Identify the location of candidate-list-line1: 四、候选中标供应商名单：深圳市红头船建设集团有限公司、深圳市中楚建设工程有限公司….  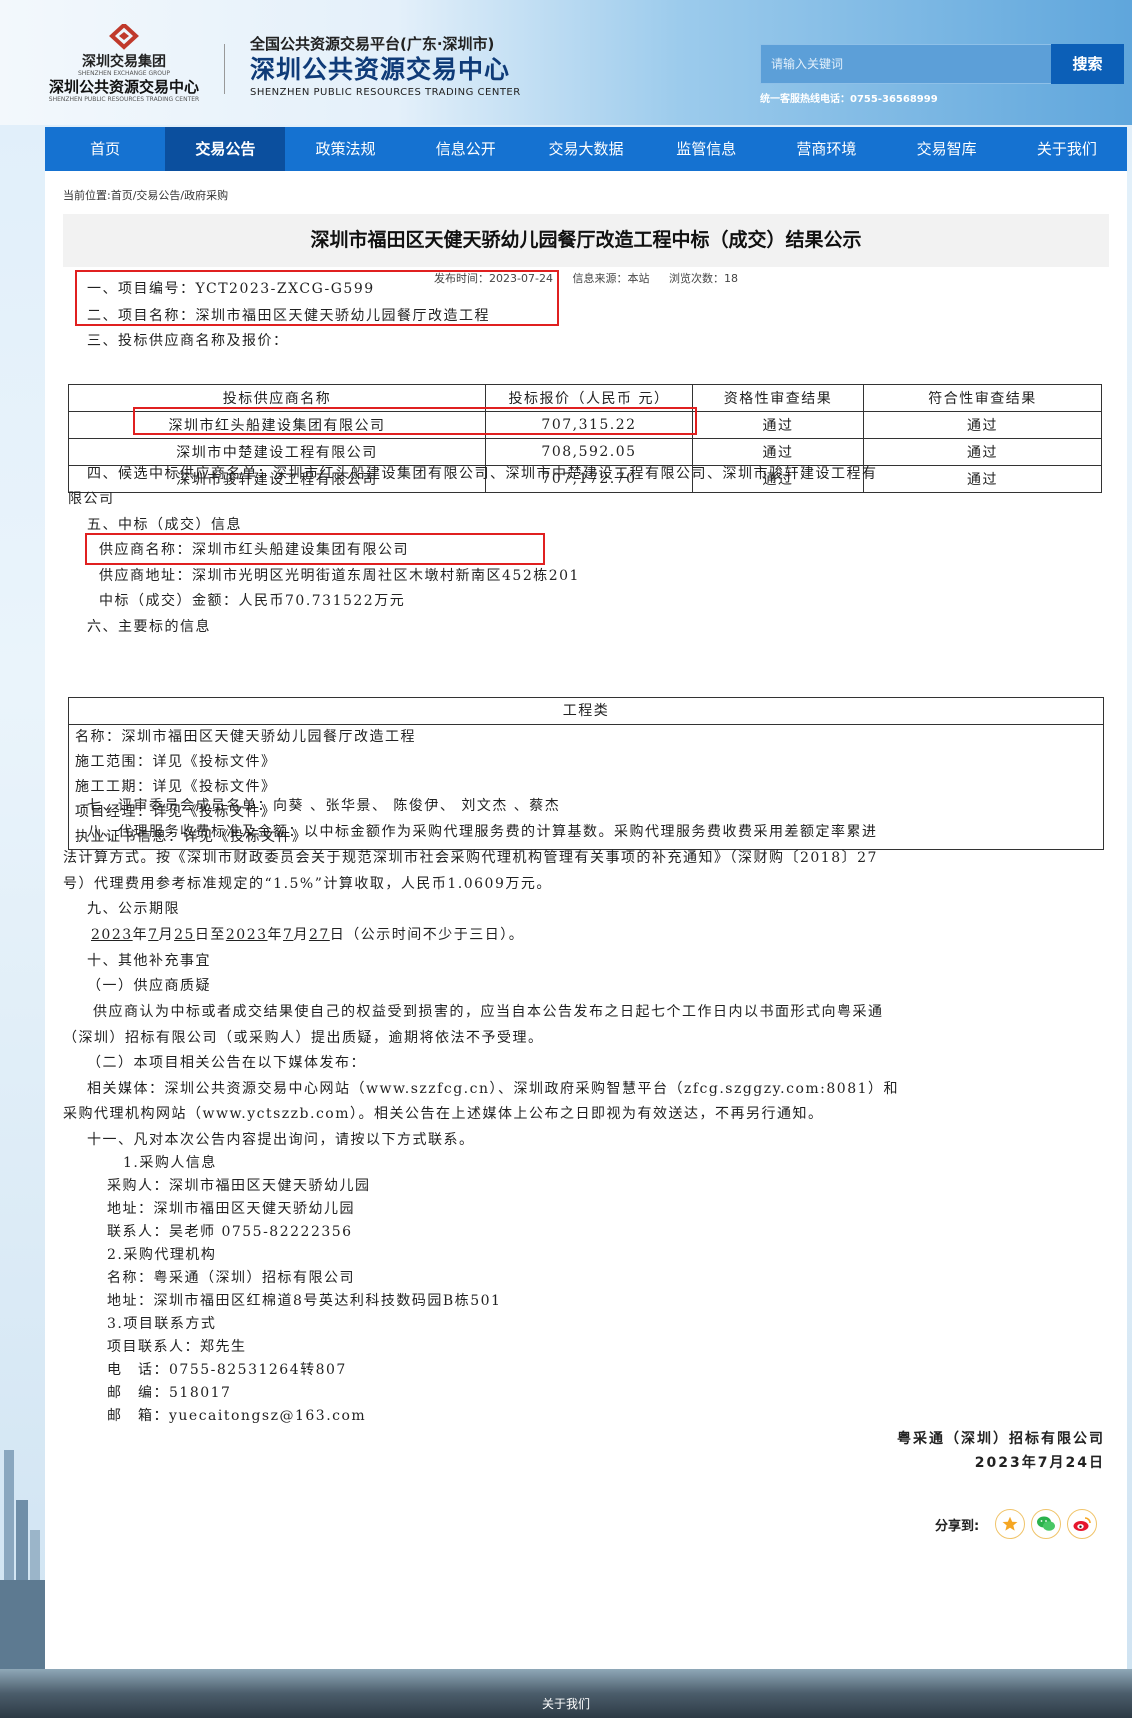
(482, 474).